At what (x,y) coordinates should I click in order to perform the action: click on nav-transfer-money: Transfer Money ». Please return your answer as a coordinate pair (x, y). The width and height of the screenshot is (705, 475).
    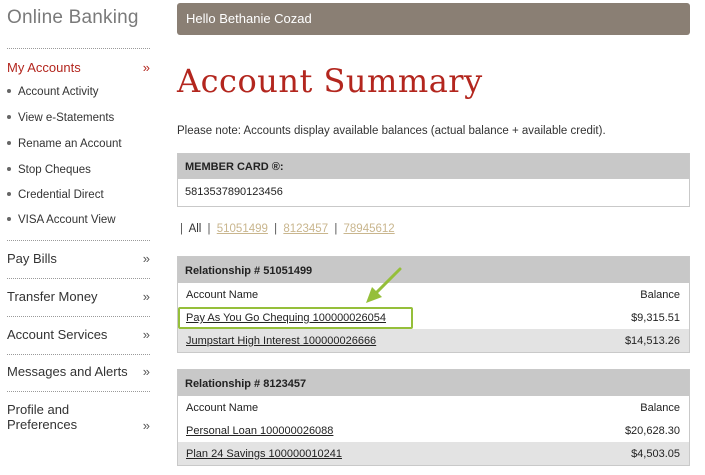
    Looking at the image, I should click on (78, 296).